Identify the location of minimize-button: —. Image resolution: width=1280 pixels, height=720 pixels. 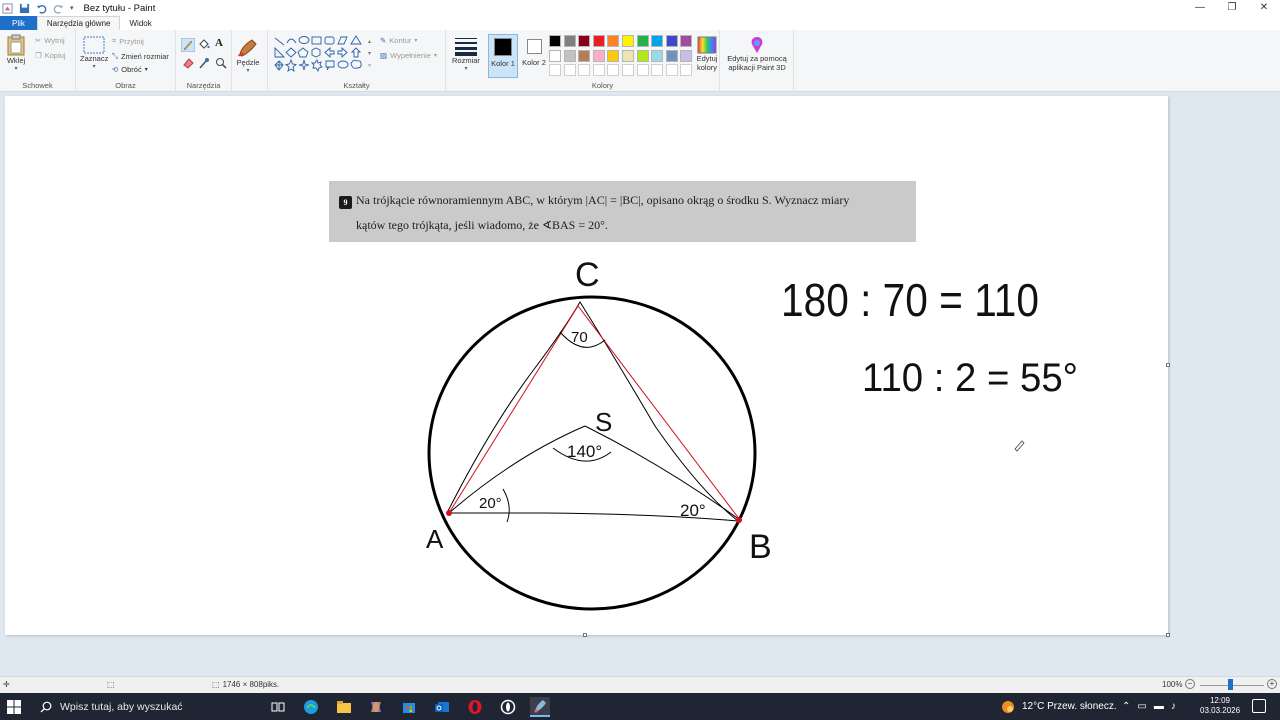
(1200, 7).